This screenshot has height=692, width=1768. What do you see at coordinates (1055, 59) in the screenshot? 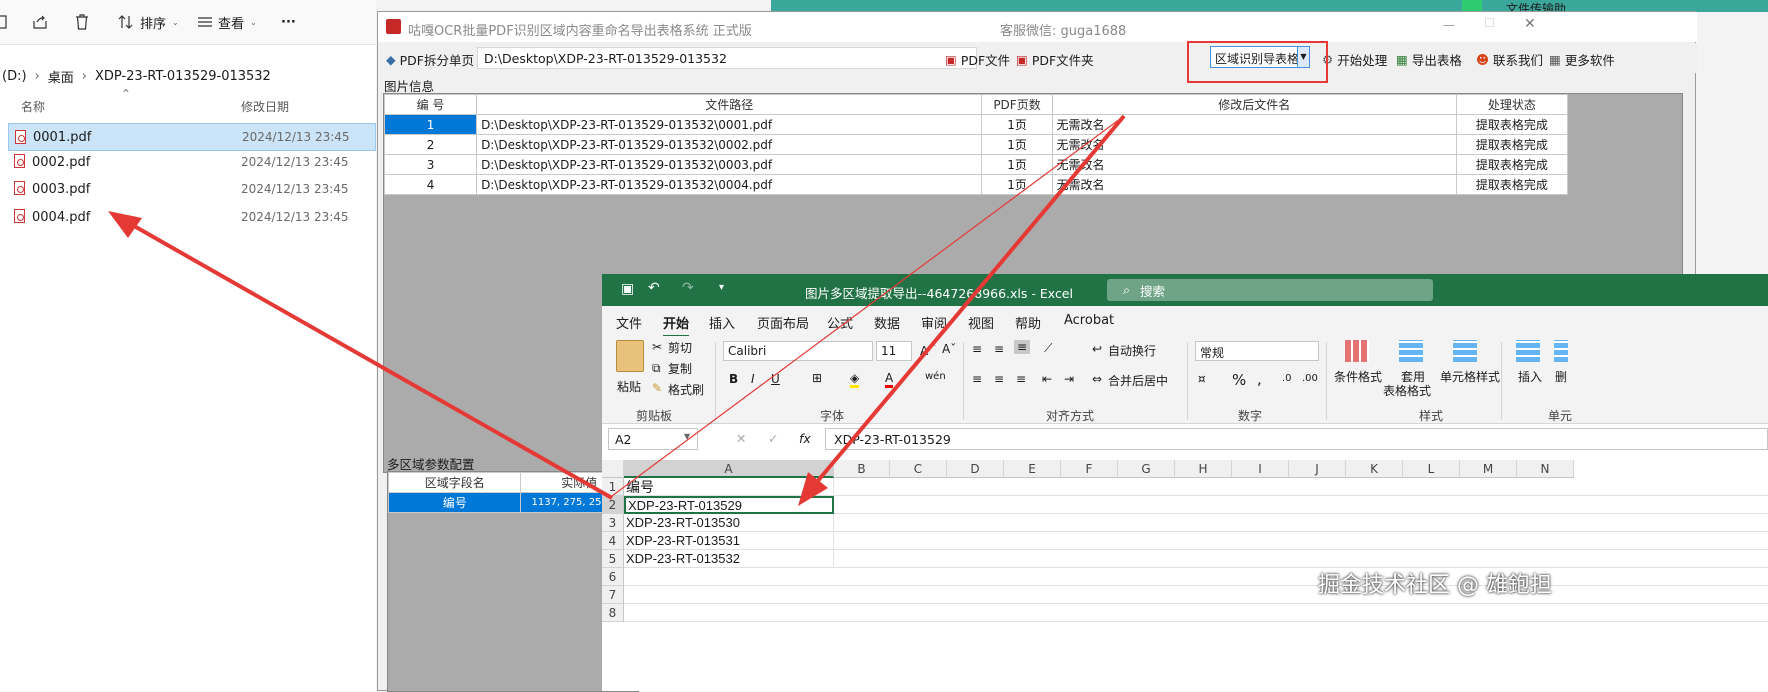
I see `pdf-folder-button: ▣ PDF文件夹` at bounding box center [1055, 59].